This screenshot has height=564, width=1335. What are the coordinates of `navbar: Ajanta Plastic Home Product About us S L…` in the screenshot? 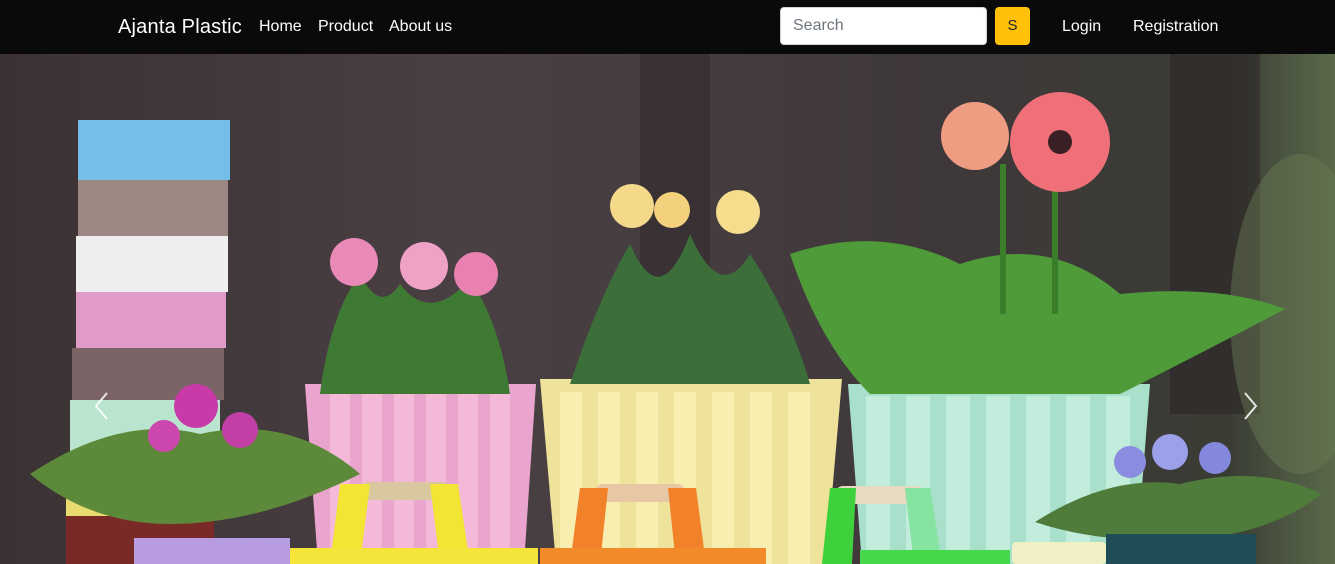 It's located at (667, 27).